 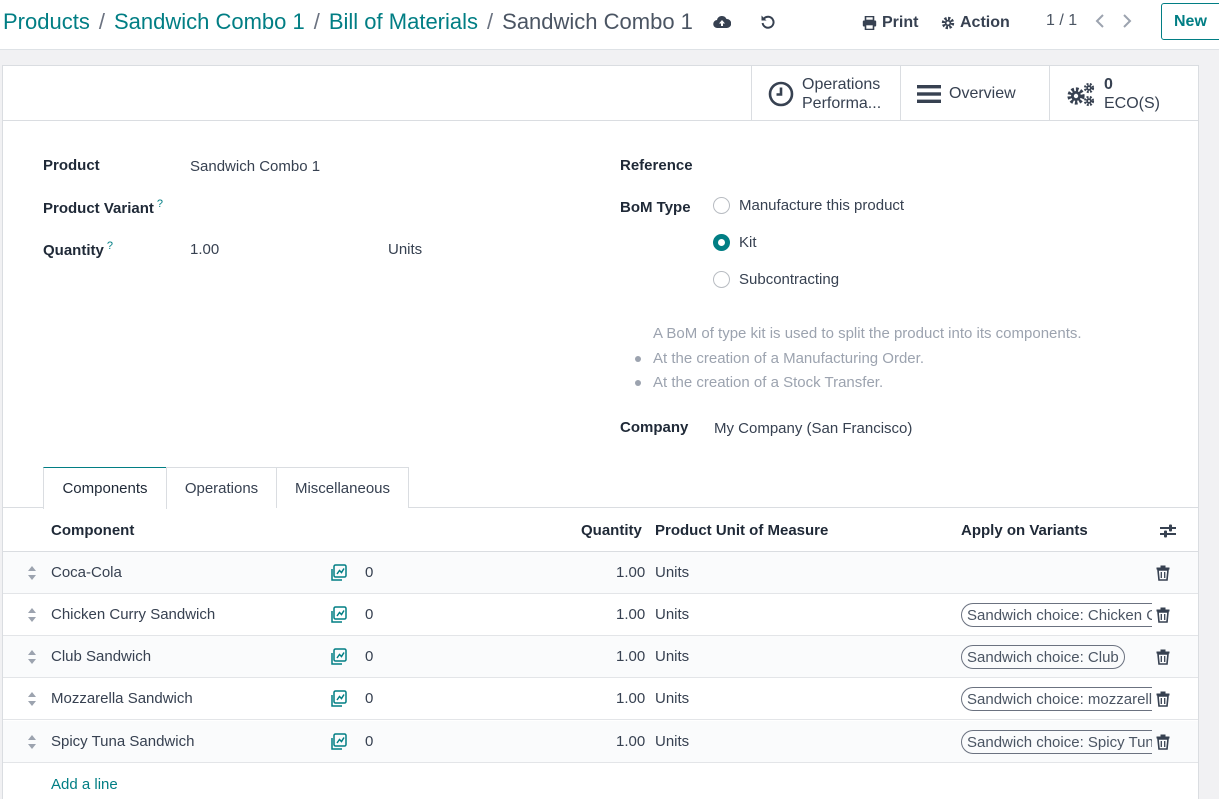 What do you see at coordinates (600, 573) in the screenshot?
I see `table-row: Coca-Cola 0 1.00 Units` at bounding box center [600, 573].